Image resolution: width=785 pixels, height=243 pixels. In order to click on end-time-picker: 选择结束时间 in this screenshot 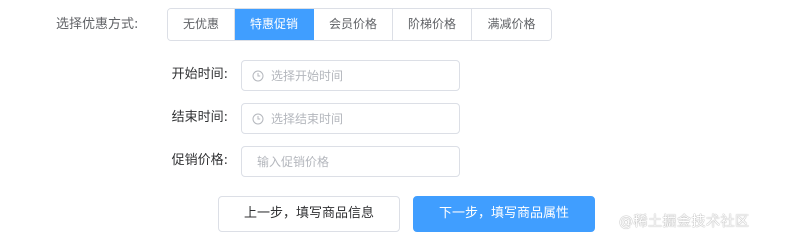, I will do `click(350, 118)`.